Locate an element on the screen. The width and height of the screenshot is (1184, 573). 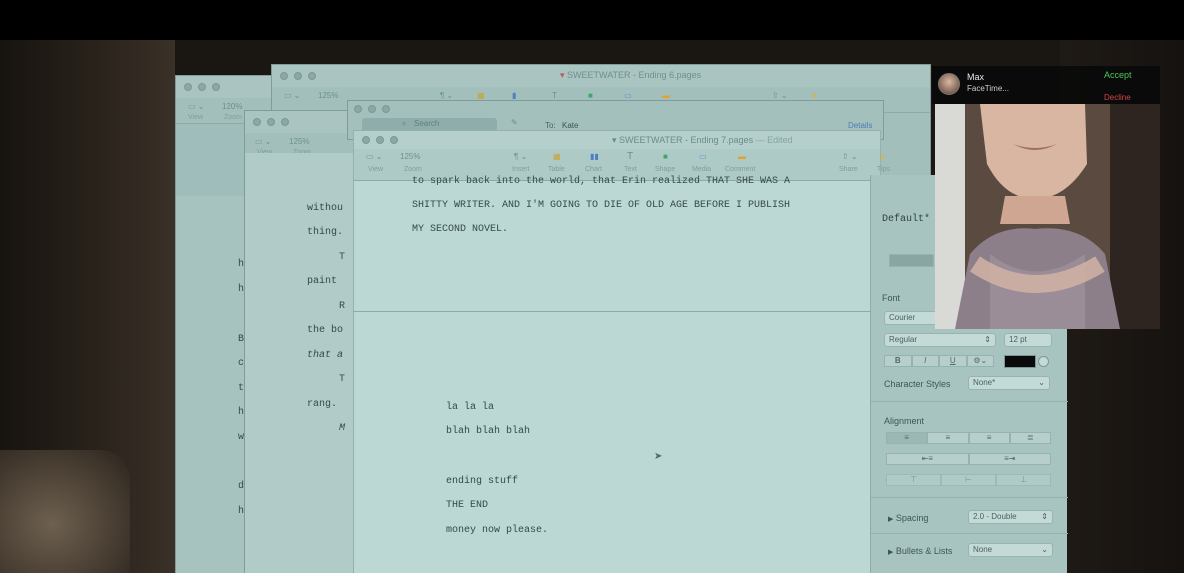
character-styles-select: None* ⌄ is located at coordinates (1009, 383).